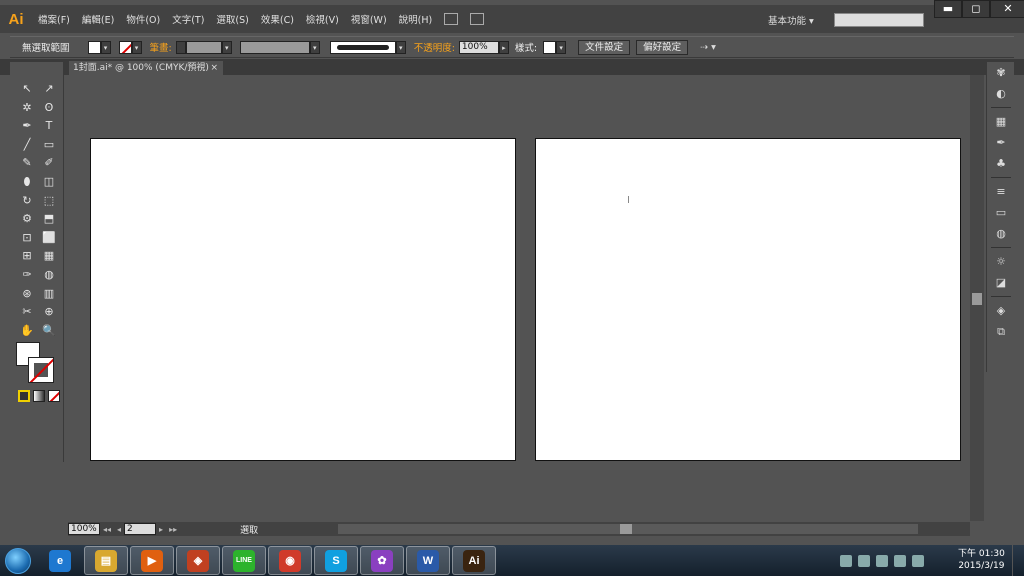 This screenshot has height=576, width=1024. What do you see at coordinates (1001, 191) in the screenshot?
I see `stroke-icon: ≡` at bounding box center [1001, 191].